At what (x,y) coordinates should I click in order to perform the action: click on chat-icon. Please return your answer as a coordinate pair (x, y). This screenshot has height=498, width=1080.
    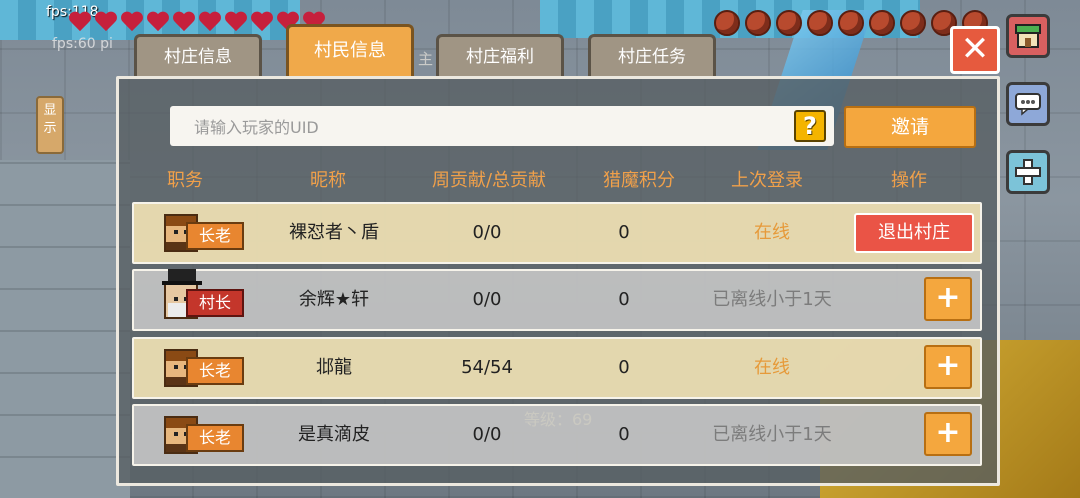
    Looking at the image, I should click on (1028, 104).